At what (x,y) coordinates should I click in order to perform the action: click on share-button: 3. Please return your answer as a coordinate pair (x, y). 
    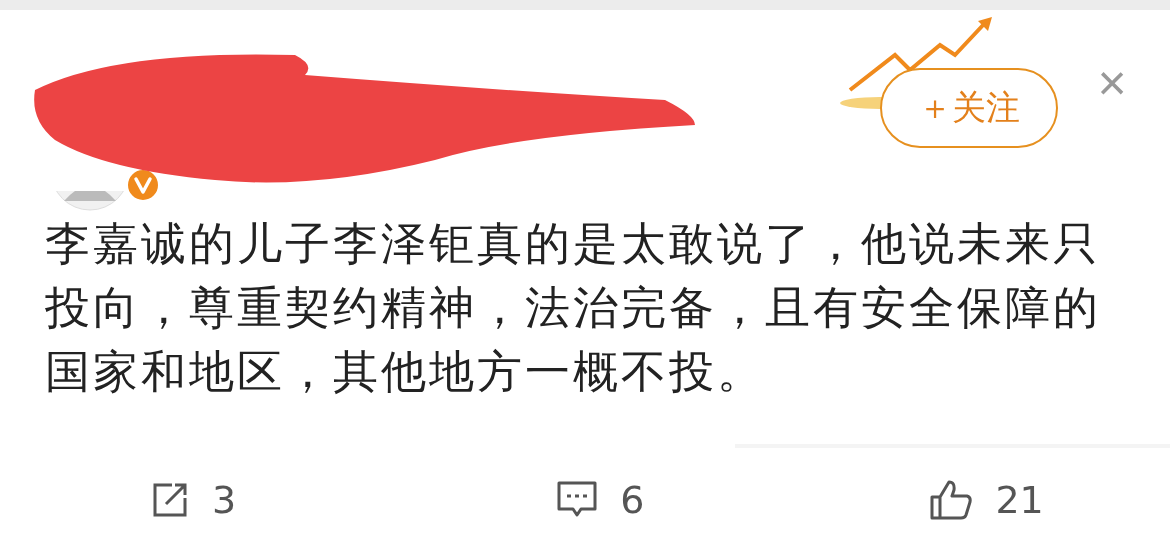
    Looking at the image, I should click on (193, 500).